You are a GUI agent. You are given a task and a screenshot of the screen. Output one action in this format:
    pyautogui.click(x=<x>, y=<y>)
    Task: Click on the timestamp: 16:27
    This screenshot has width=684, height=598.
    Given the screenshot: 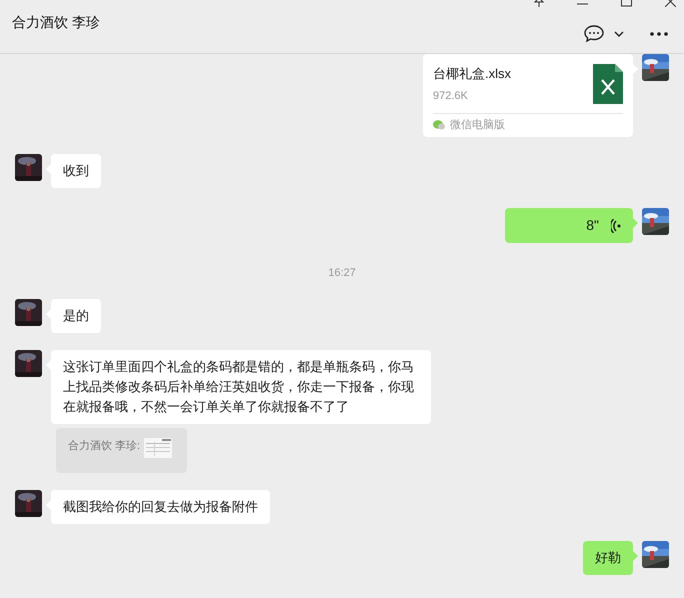 What is the action you would take?
    pyautogui.click(x=342, y=273)
    